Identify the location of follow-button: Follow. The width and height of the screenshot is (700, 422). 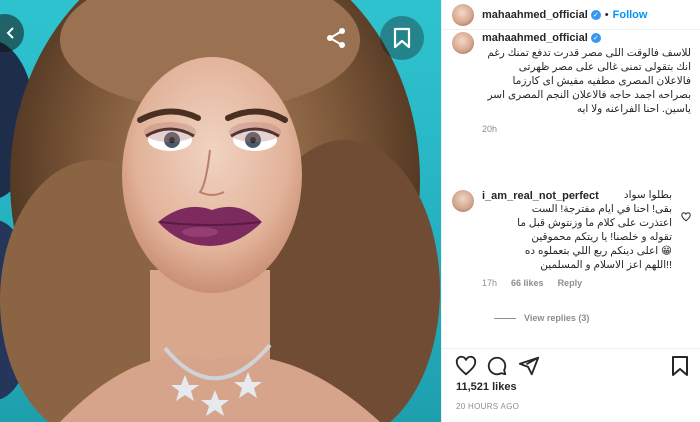
(630, 15).